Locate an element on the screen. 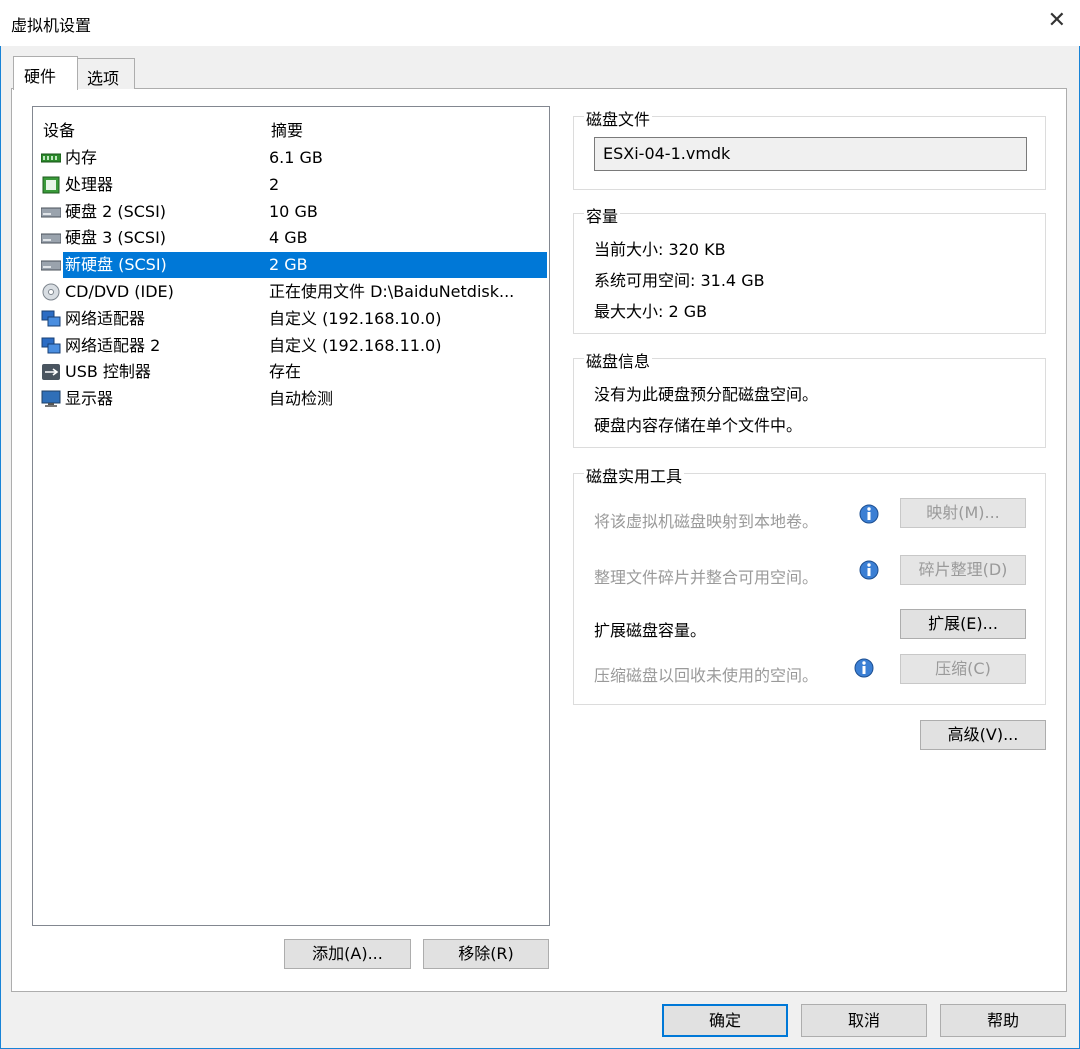  map-description: 将该虚拟机磁盘映射到本地卷。 is located at coordinates (706, 521).